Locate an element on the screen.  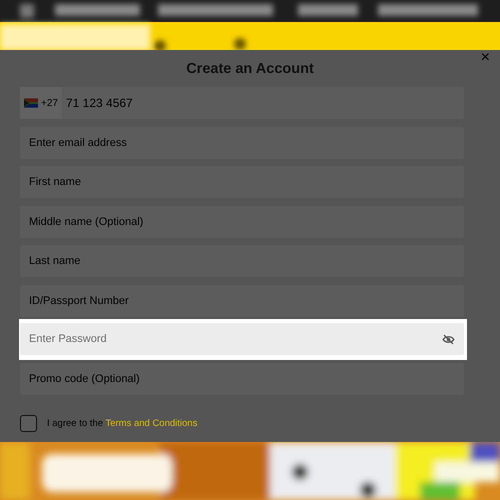
input-field: Last name is located at coordinates (242, 261).